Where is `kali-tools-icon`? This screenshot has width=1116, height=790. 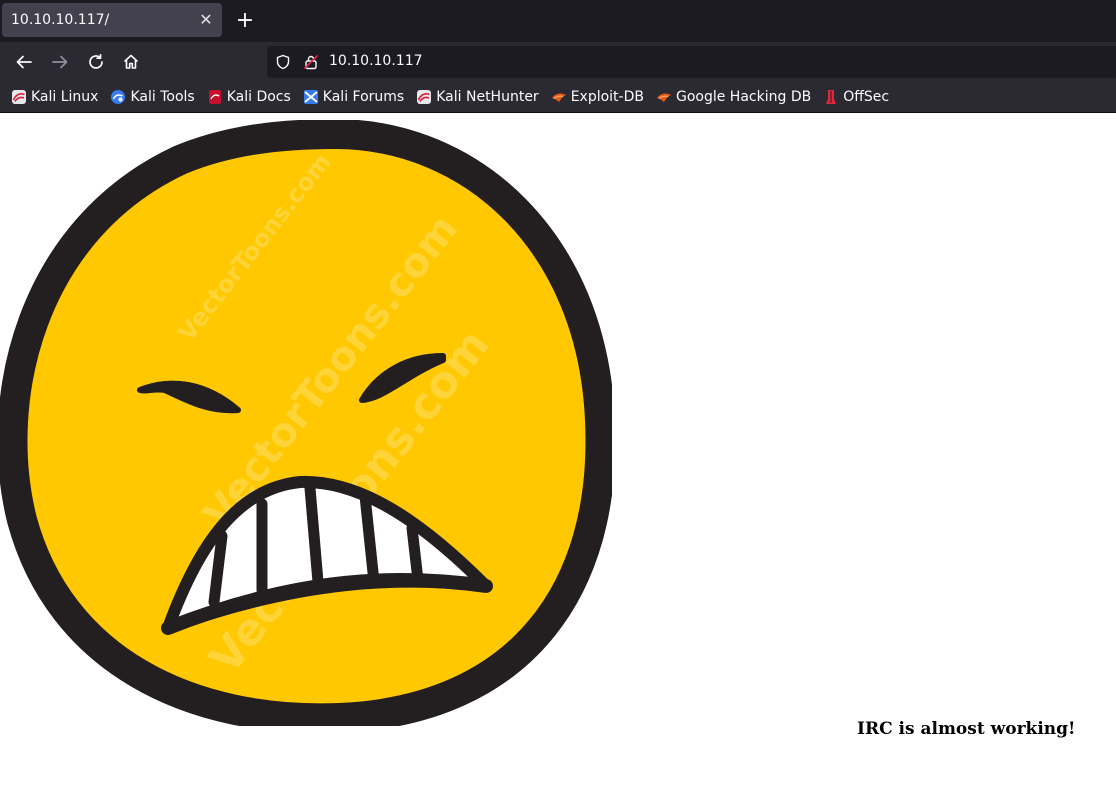
kali-tools-icon is located at coordinates (118, 97).